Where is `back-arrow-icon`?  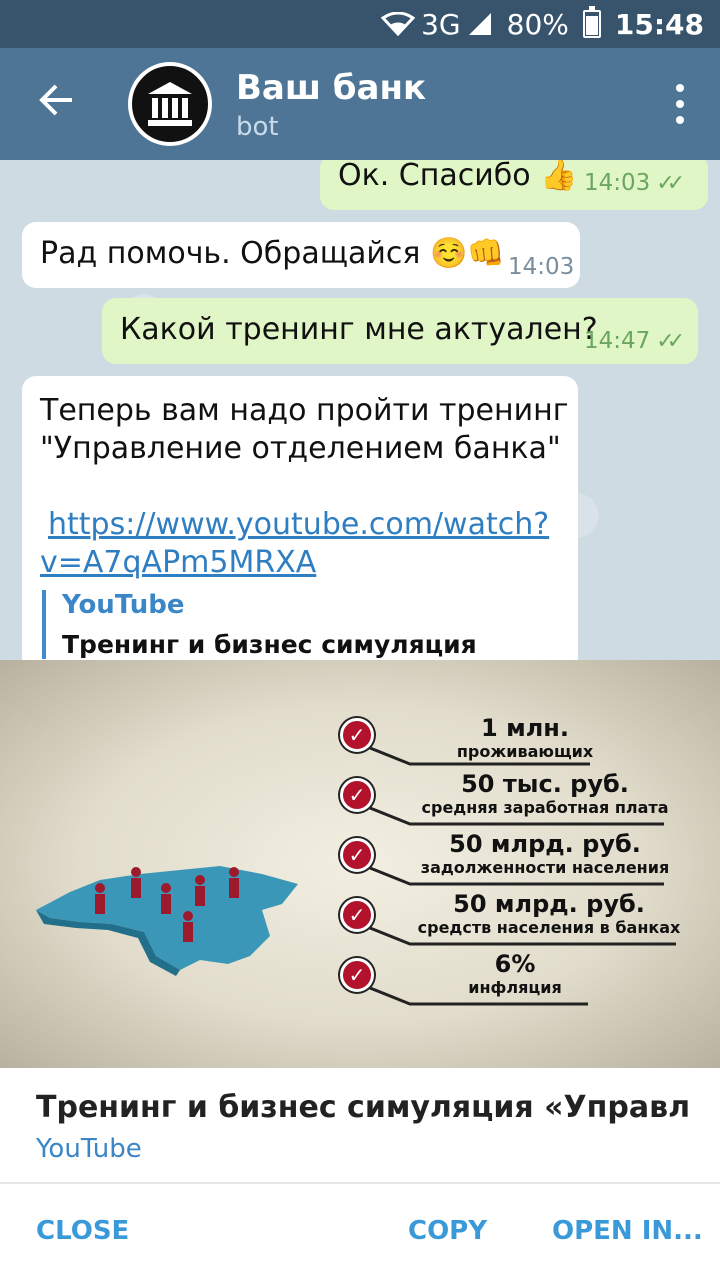 back-arrow-icon is located at coordinates (56, 104).